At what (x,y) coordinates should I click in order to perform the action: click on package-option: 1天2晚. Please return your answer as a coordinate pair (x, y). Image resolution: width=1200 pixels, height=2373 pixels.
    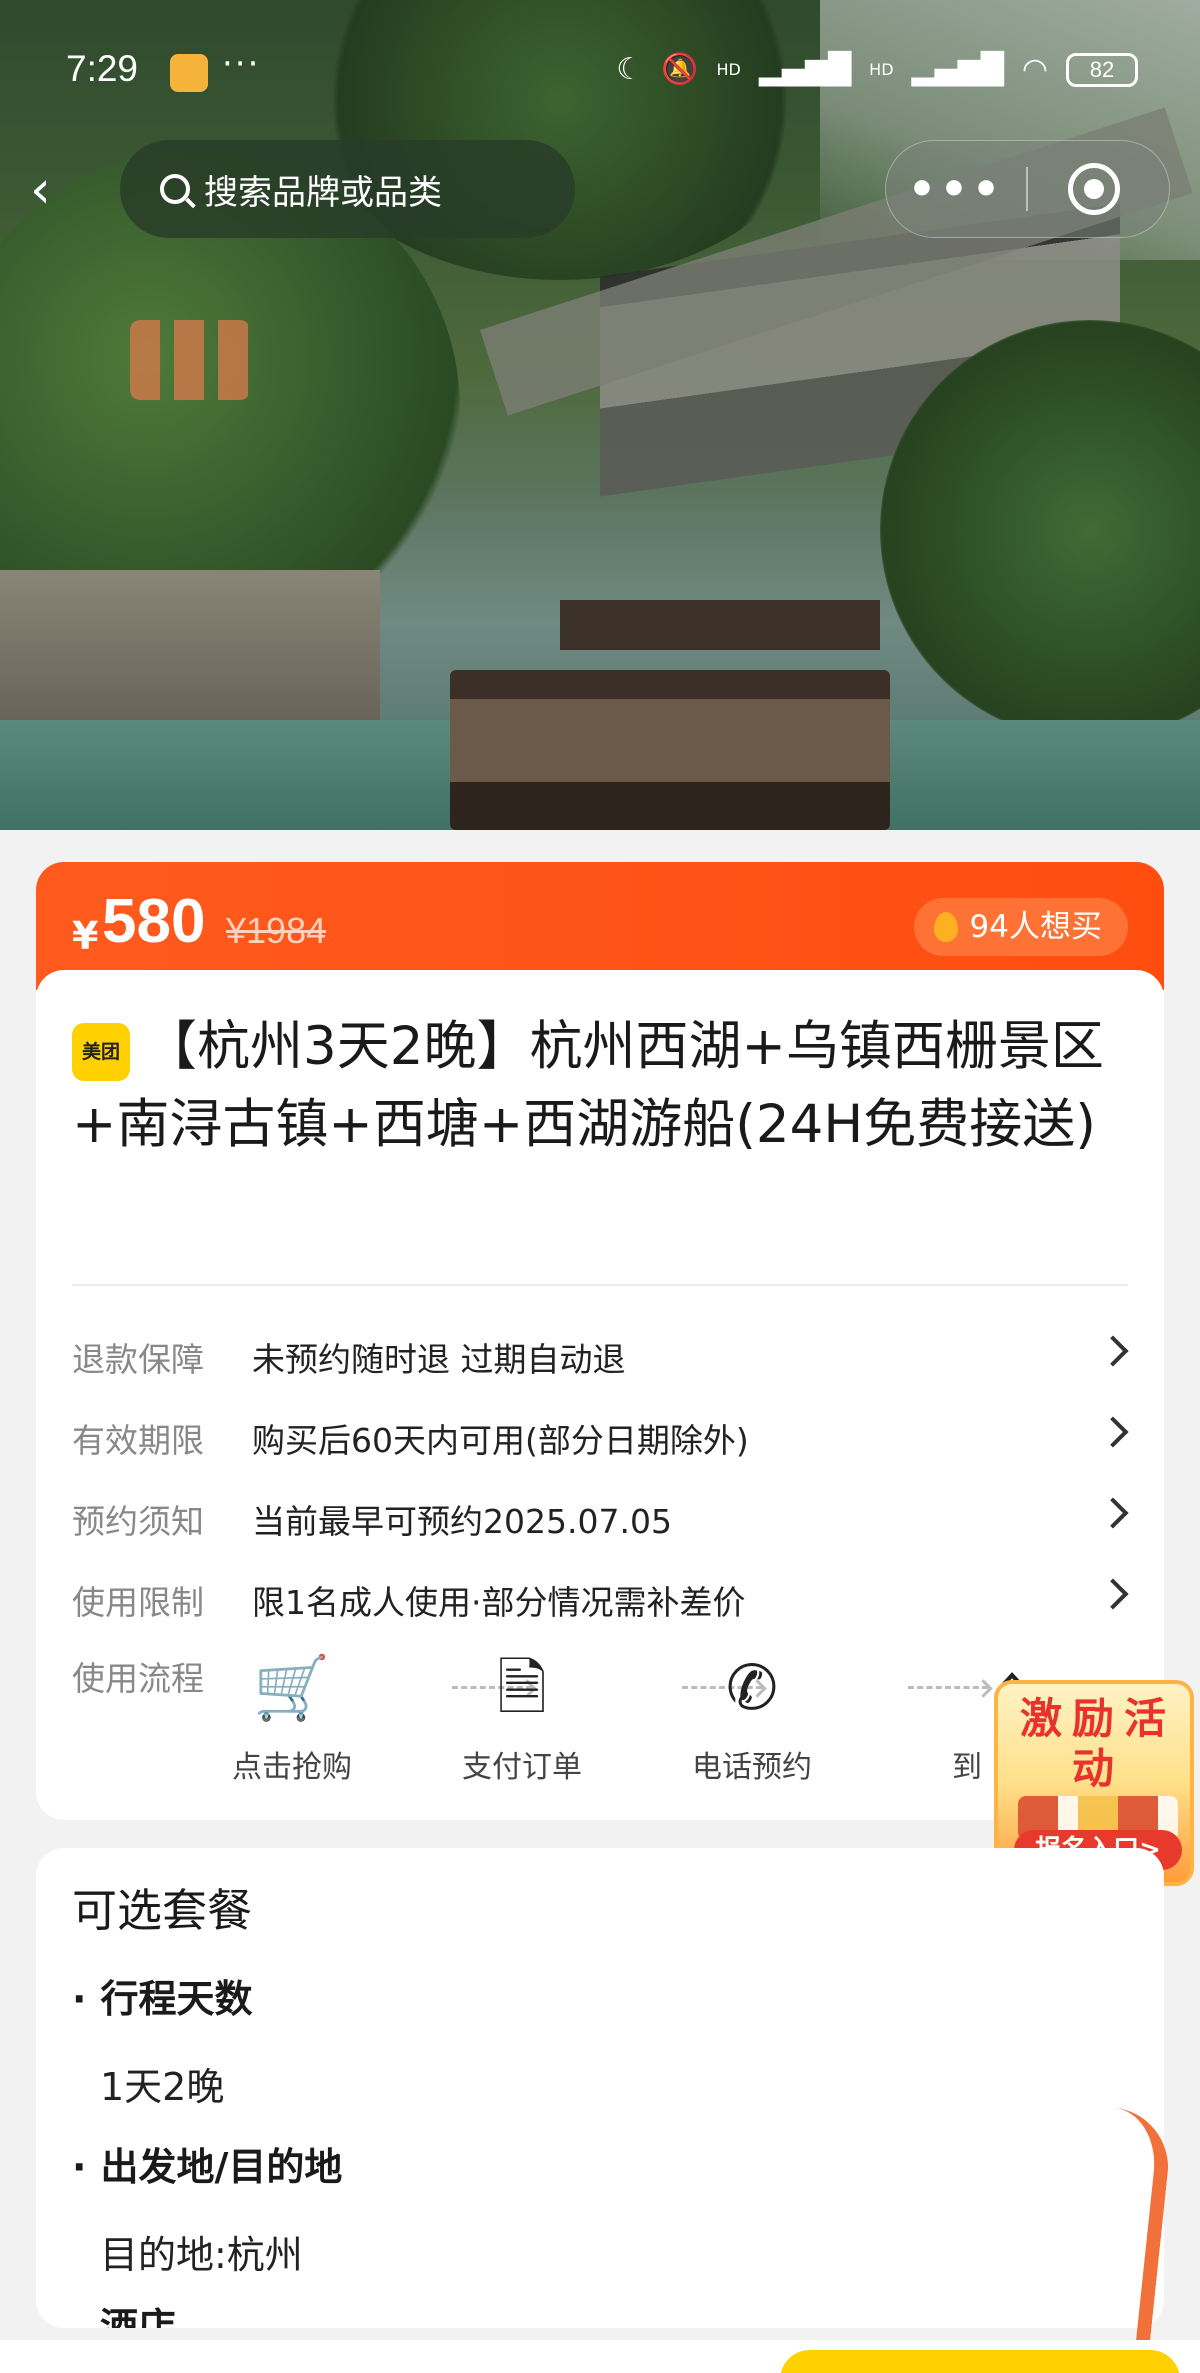
    Looking at the image, I should click on (162, 2083).